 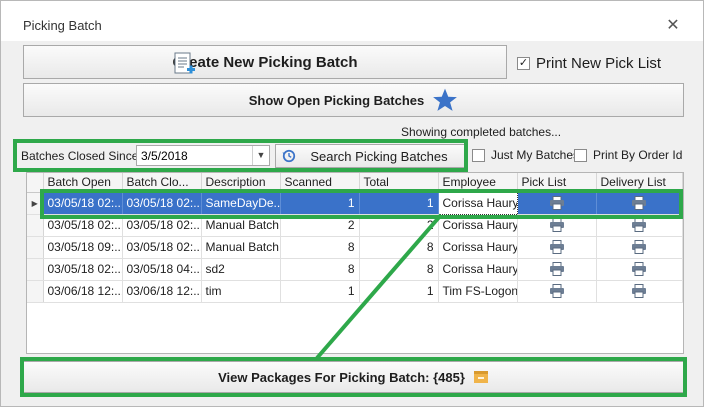 I want to click on closed-since-date-field: ▼, so click(x=203, y=155).